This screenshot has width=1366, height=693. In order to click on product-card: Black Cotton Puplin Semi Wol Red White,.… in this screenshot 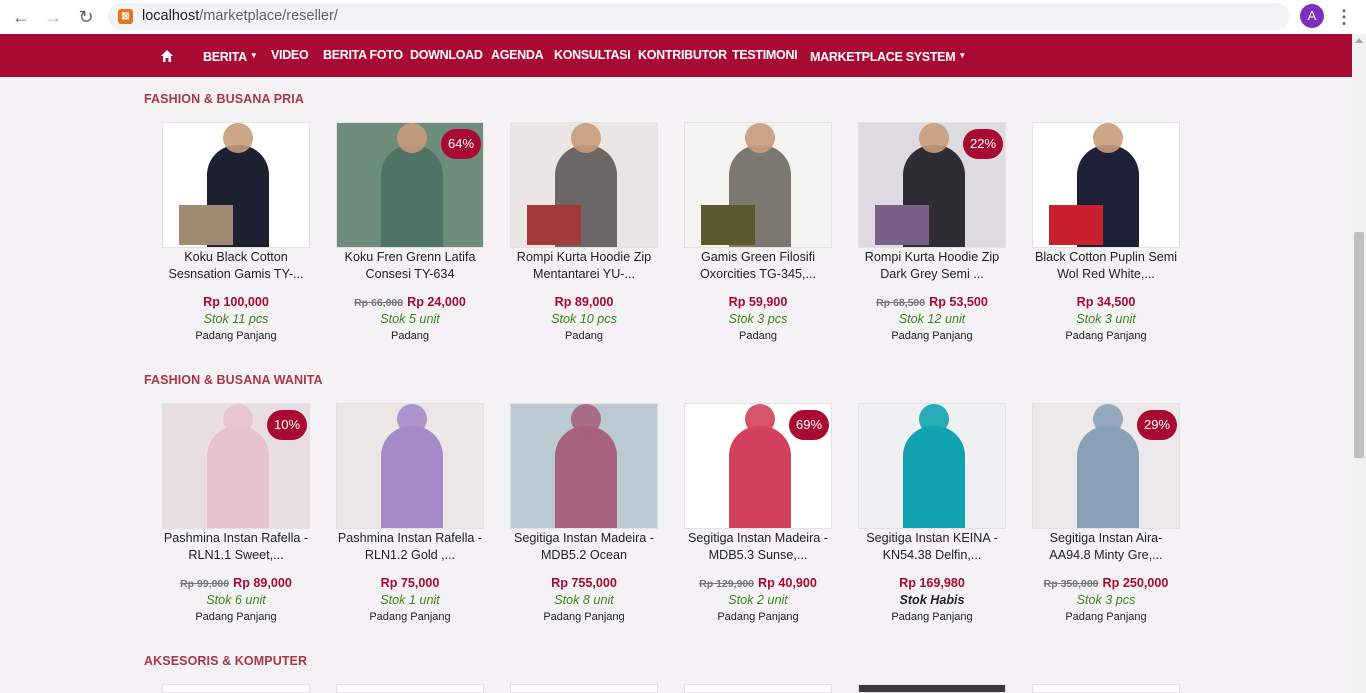, I will do `click(1106, 232)`.